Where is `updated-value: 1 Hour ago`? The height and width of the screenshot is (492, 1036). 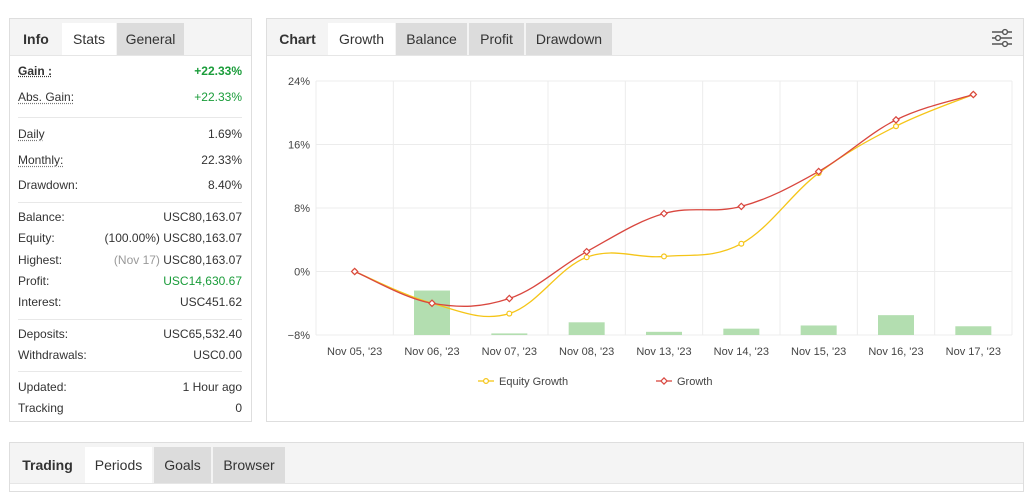
updated-value: 1 Hour ago is located at coordinates (212, 387).